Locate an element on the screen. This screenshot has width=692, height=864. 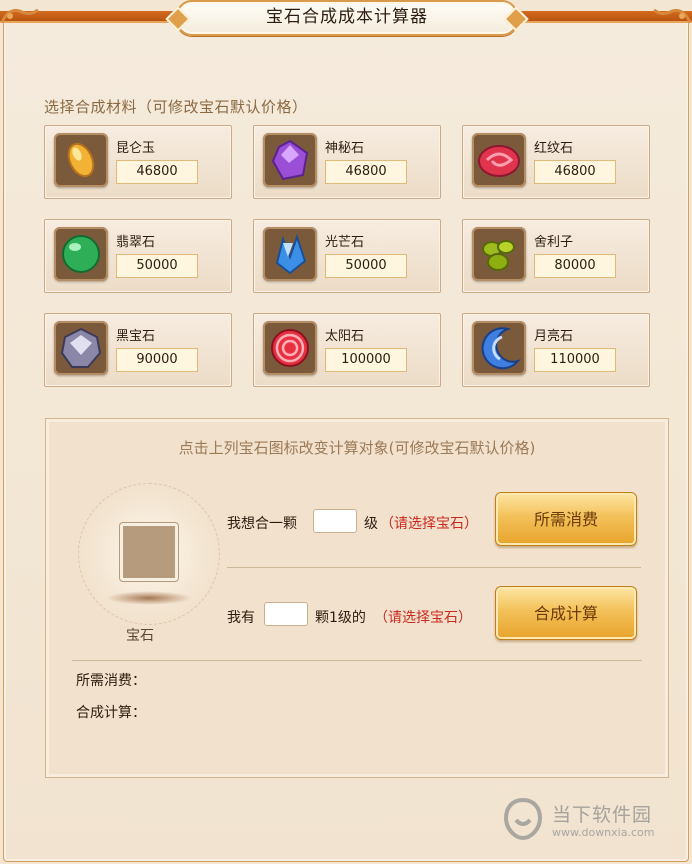
calc-result-label: 合成计算： is located at coordinates (111, 713).